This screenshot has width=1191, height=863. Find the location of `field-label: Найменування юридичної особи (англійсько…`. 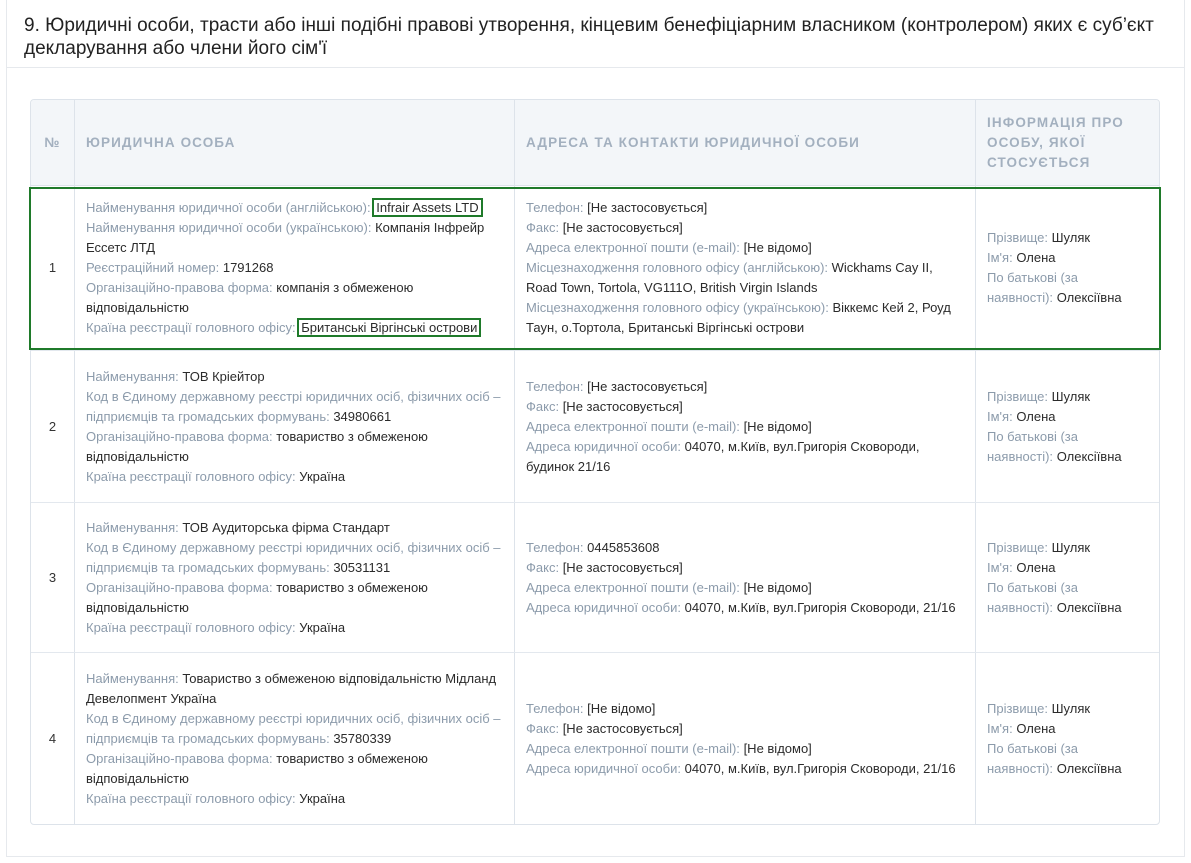

field-label: Найменування юридичної особи (англійсько… is located at coordinates (228, 207).